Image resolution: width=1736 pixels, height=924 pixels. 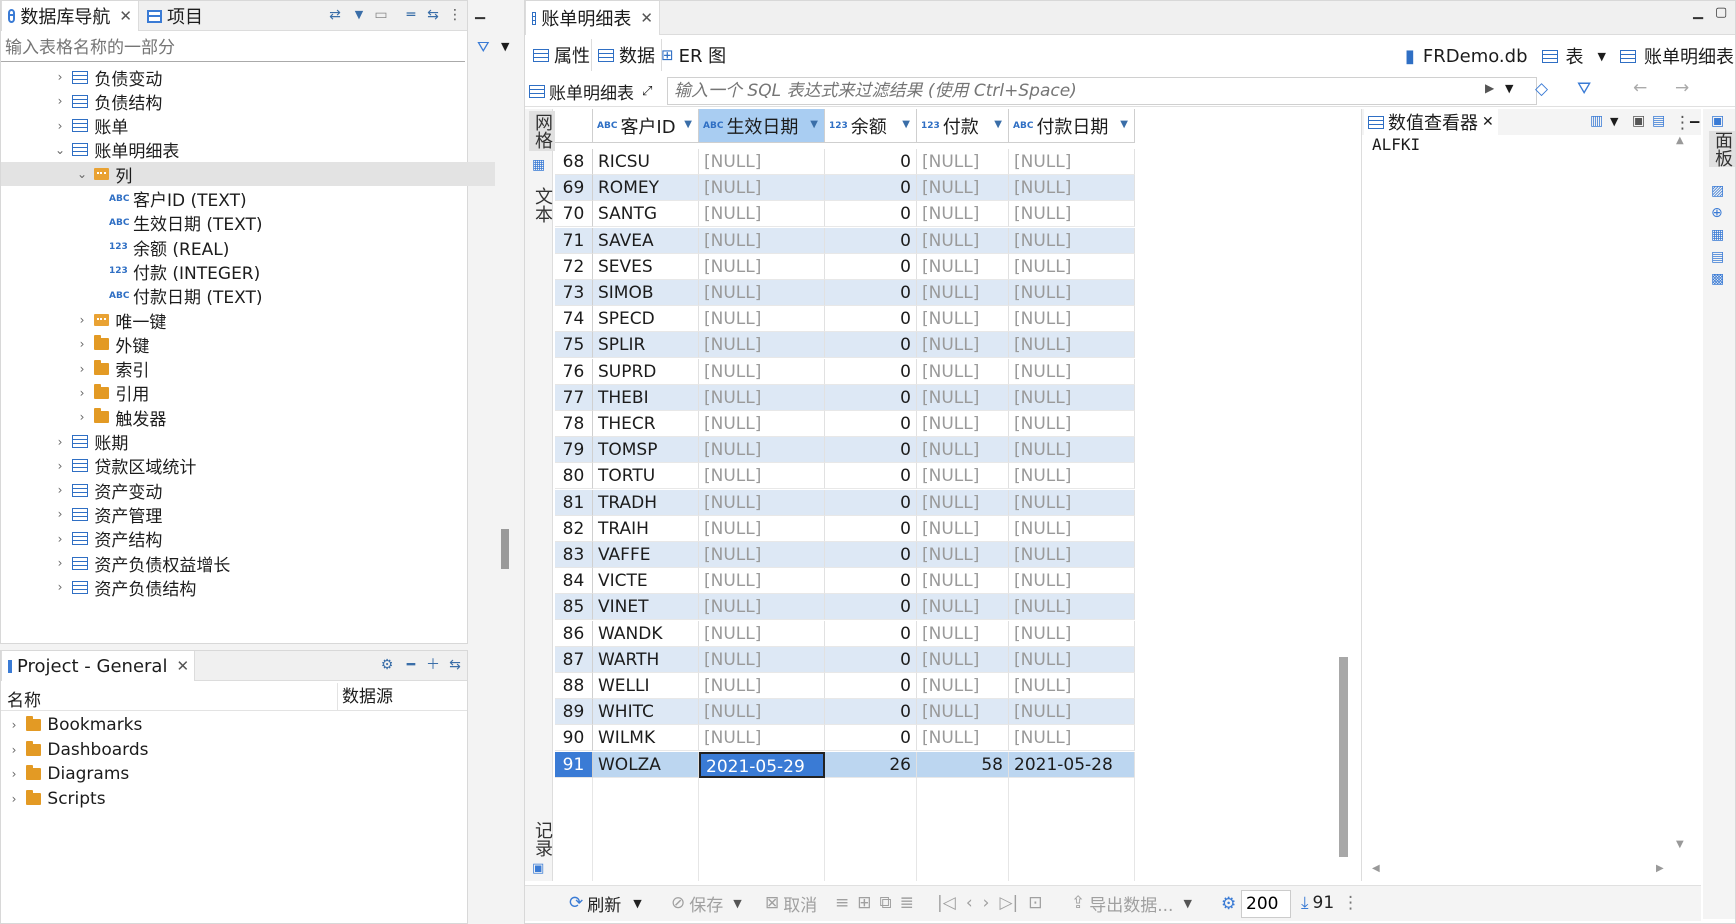 What do you see at coordinates (248, 126) in the screenshot?
I see `tree-item: › 账单` at bounding box center [248, 126].